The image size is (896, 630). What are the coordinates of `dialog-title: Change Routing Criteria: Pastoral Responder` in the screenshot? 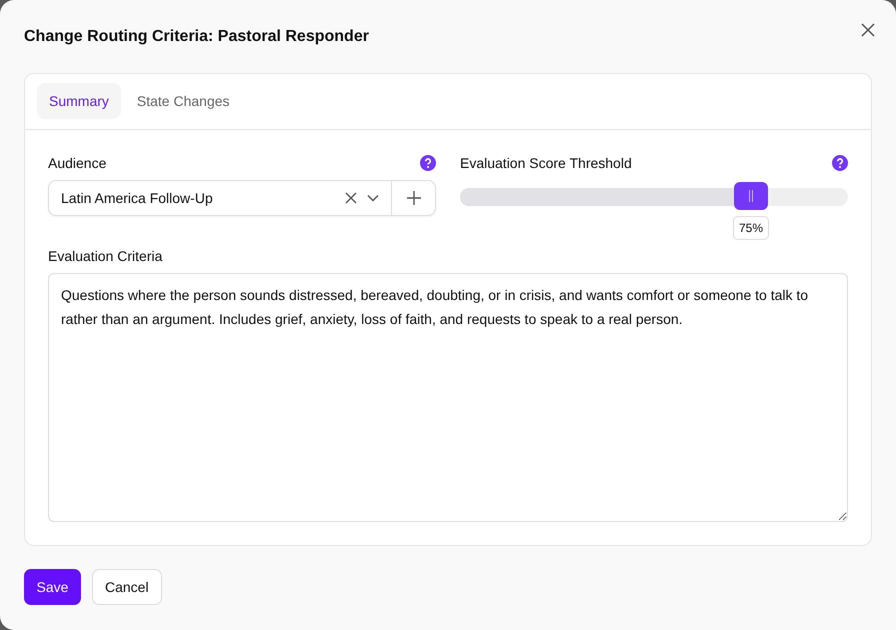 It's located at (196, 37).